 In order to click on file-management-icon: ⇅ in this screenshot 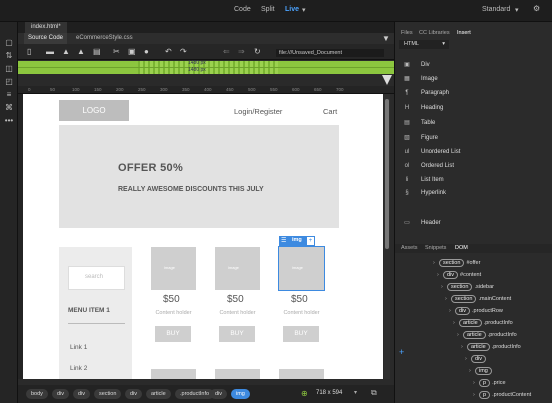, I will do `click(9, 55)`.